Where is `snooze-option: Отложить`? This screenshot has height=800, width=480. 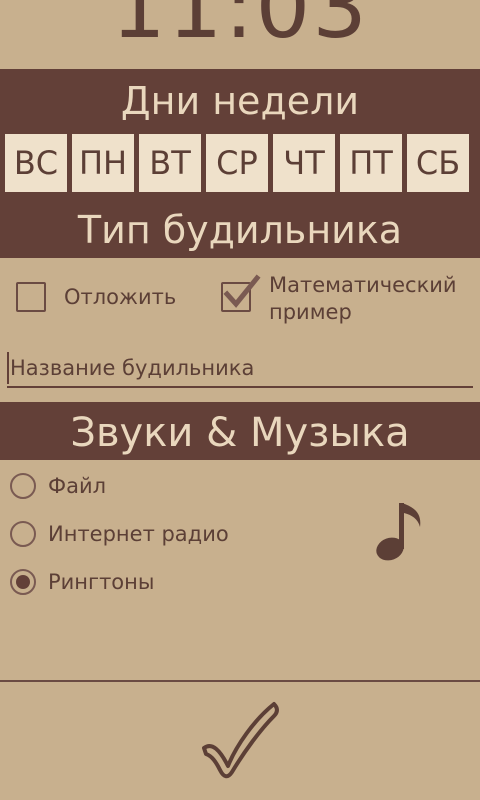 snooze-option: Отложить is located at coordinates (96, 297).